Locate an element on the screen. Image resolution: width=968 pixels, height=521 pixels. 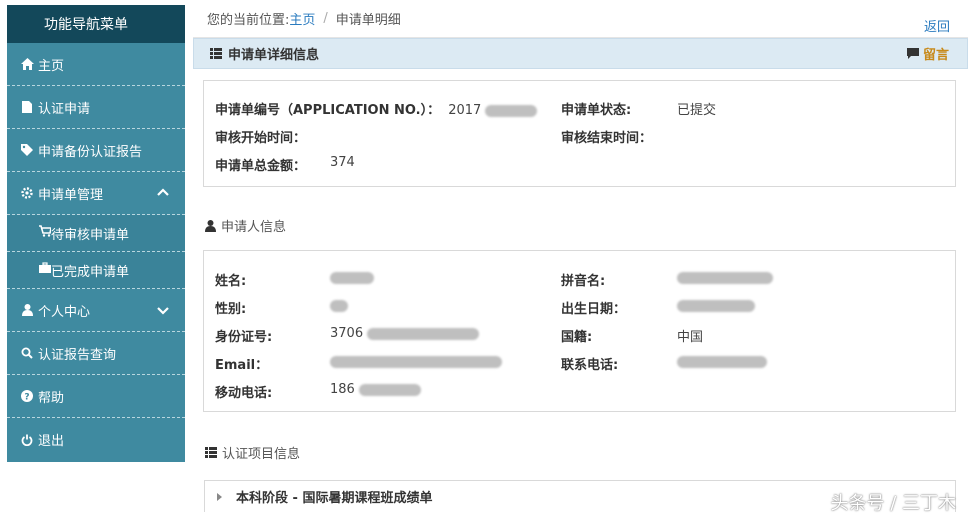
comment-icon is located at coordinates (912, 53).